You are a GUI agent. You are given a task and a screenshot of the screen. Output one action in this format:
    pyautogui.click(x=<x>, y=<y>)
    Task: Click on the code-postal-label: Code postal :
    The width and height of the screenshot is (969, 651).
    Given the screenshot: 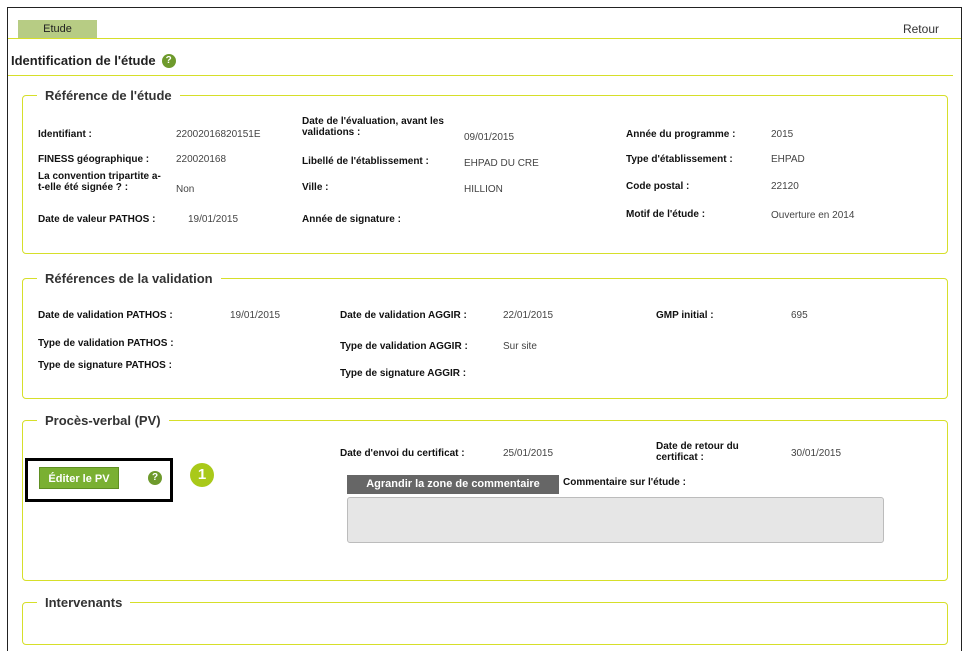 What is the action you would take?
    pyautogui.click(x=658, y=186)
    